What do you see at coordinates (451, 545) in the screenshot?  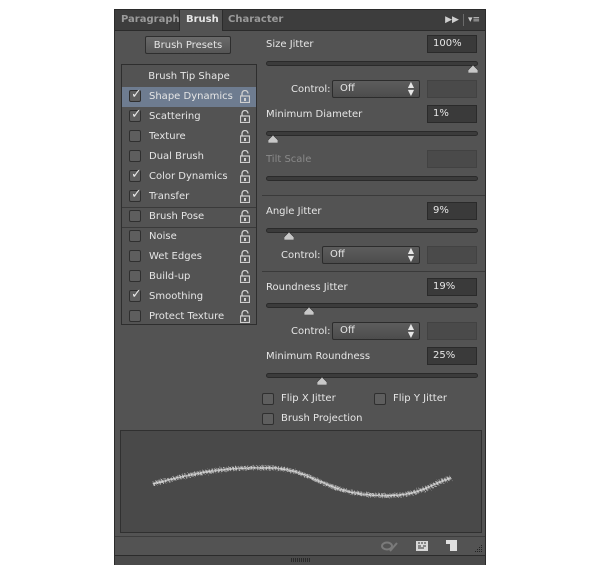 I see `create-new-brush-icon` at bounding box center [451, 545].